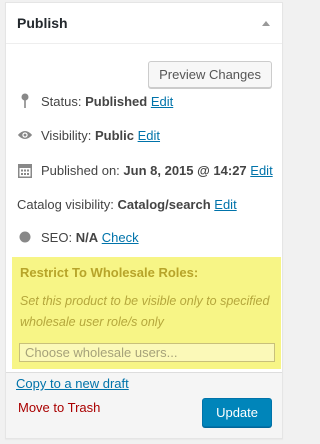 This screenshot has height=444, width=320. Describe the element at coordinates (185, 170) in the screenshot. I see `published-on-value: Jun 8, 2015 @ 14:27` at that location.